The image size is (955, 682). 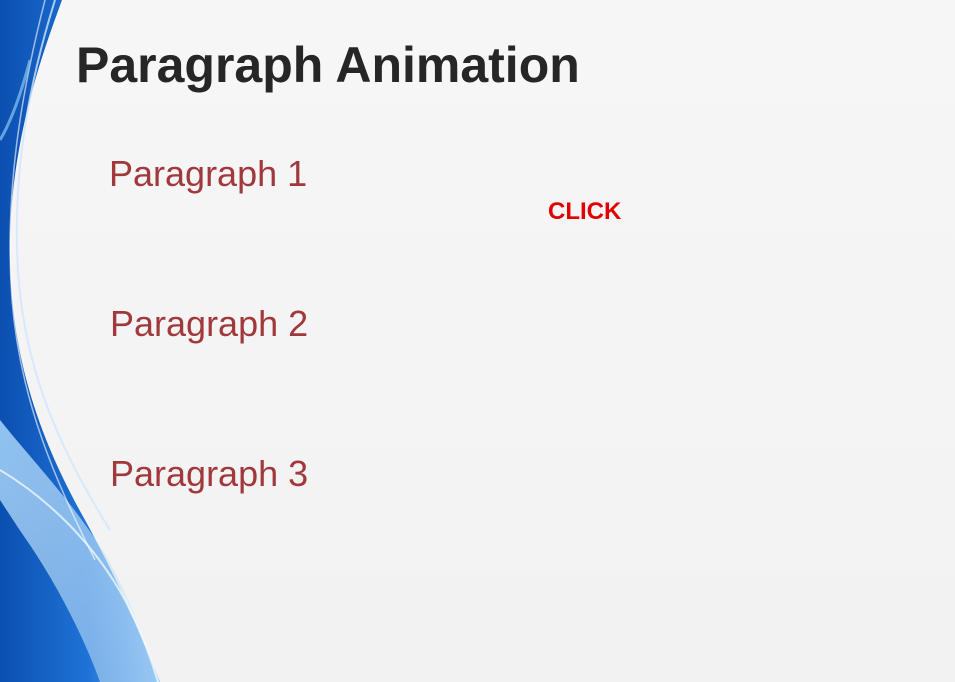 What do you see at coordinates (209, 473) in the screenshot?
I see `paragraph-3: Paragraph 3` at bounding box center [209, 473].